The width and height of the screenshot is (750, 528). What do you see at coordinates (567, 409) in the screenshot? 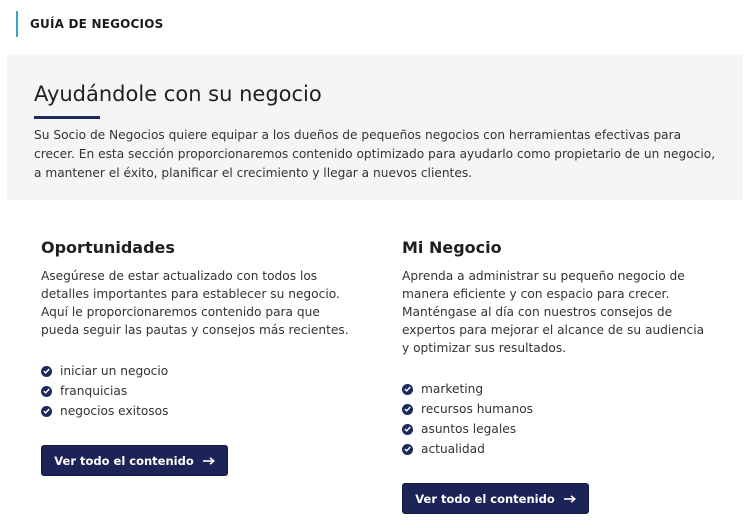
I see `topic-item: recursos humanos` at bounding box center [567, 409].